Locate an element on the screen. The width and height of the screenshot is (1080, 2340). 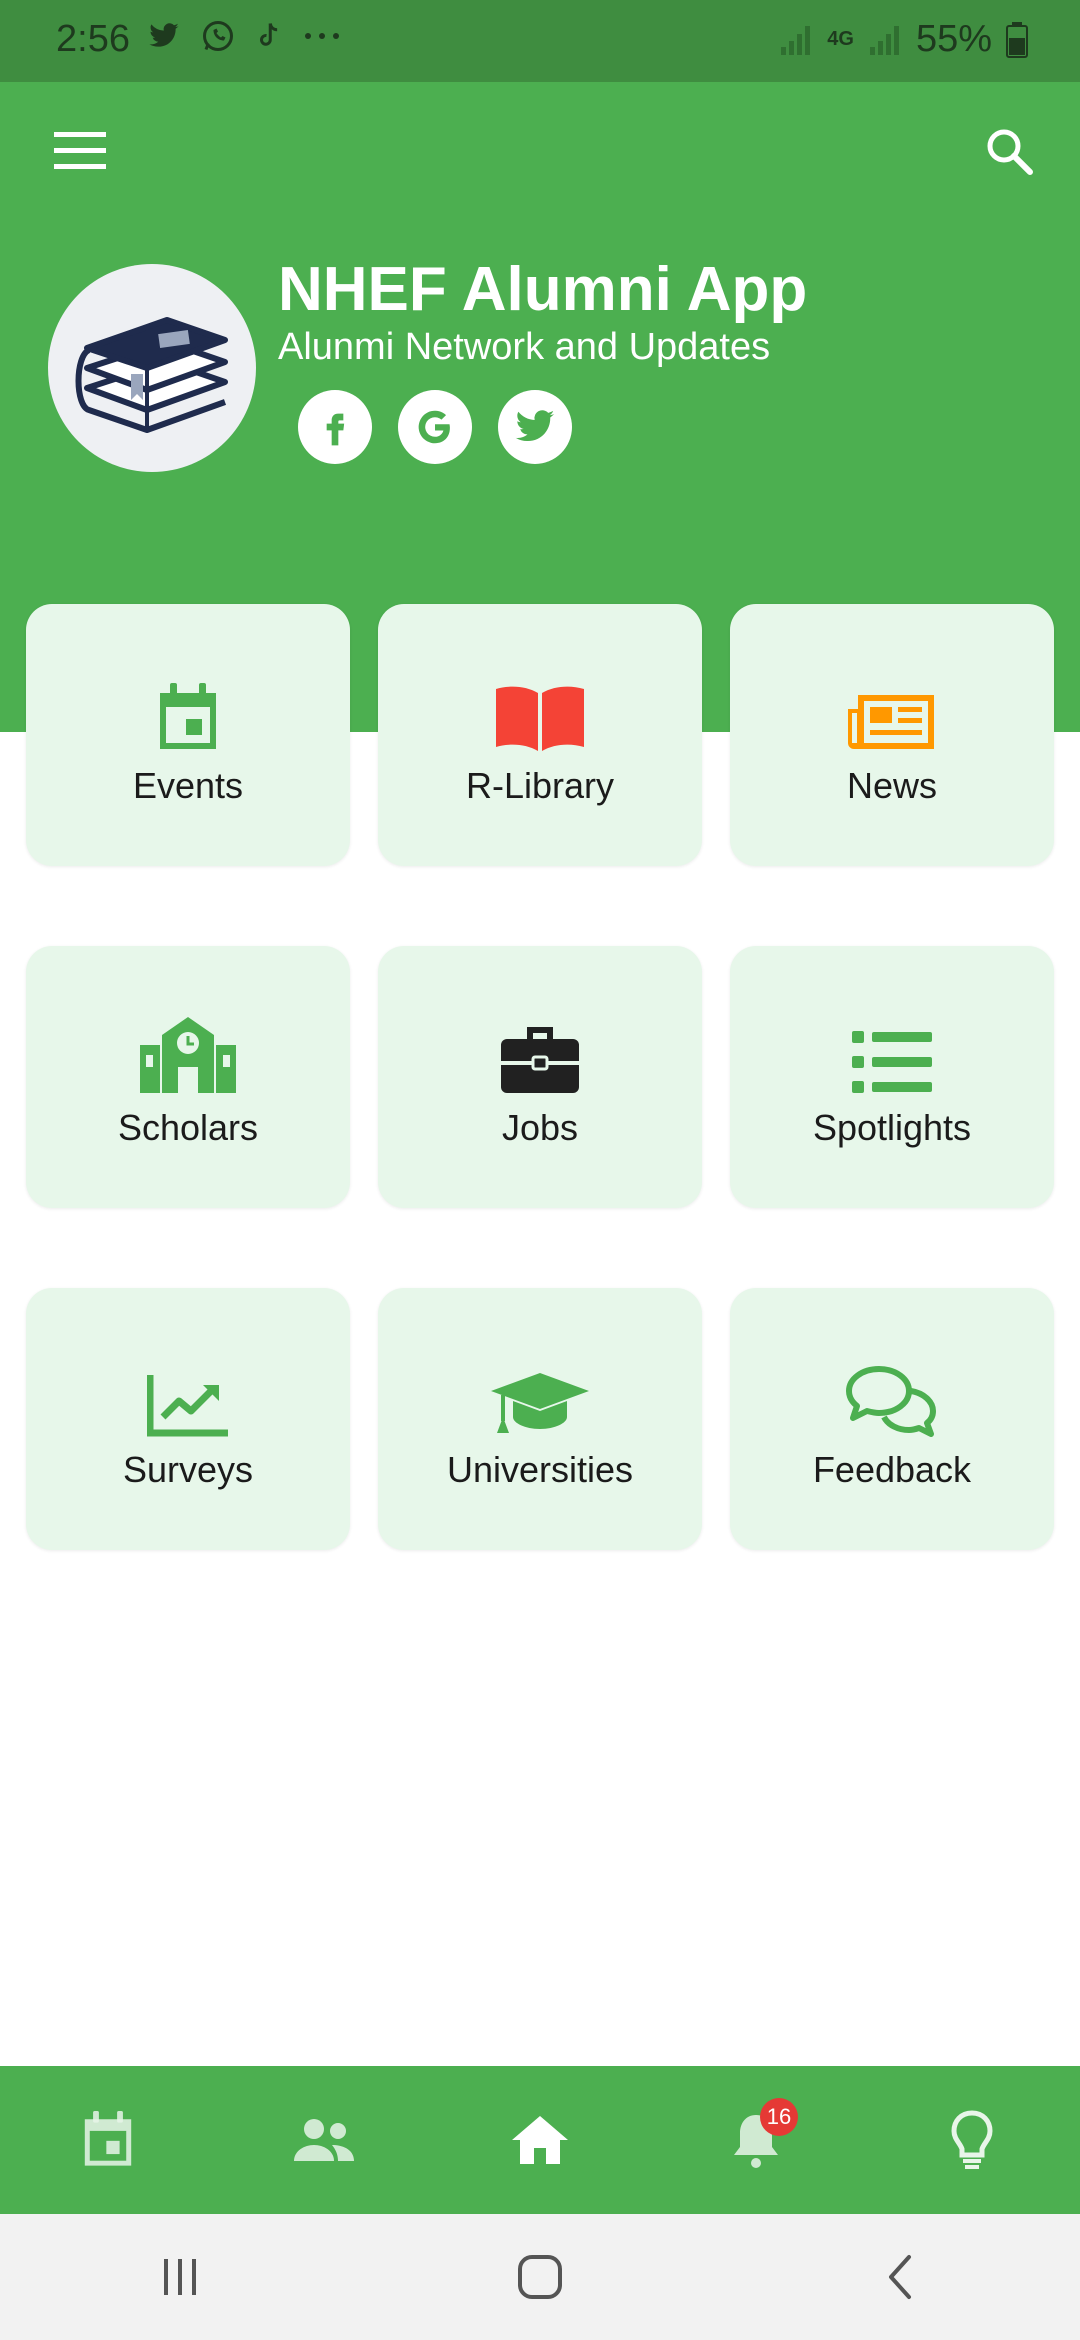
tile-jobs: Jobs is located at coordinates (540, 1077).